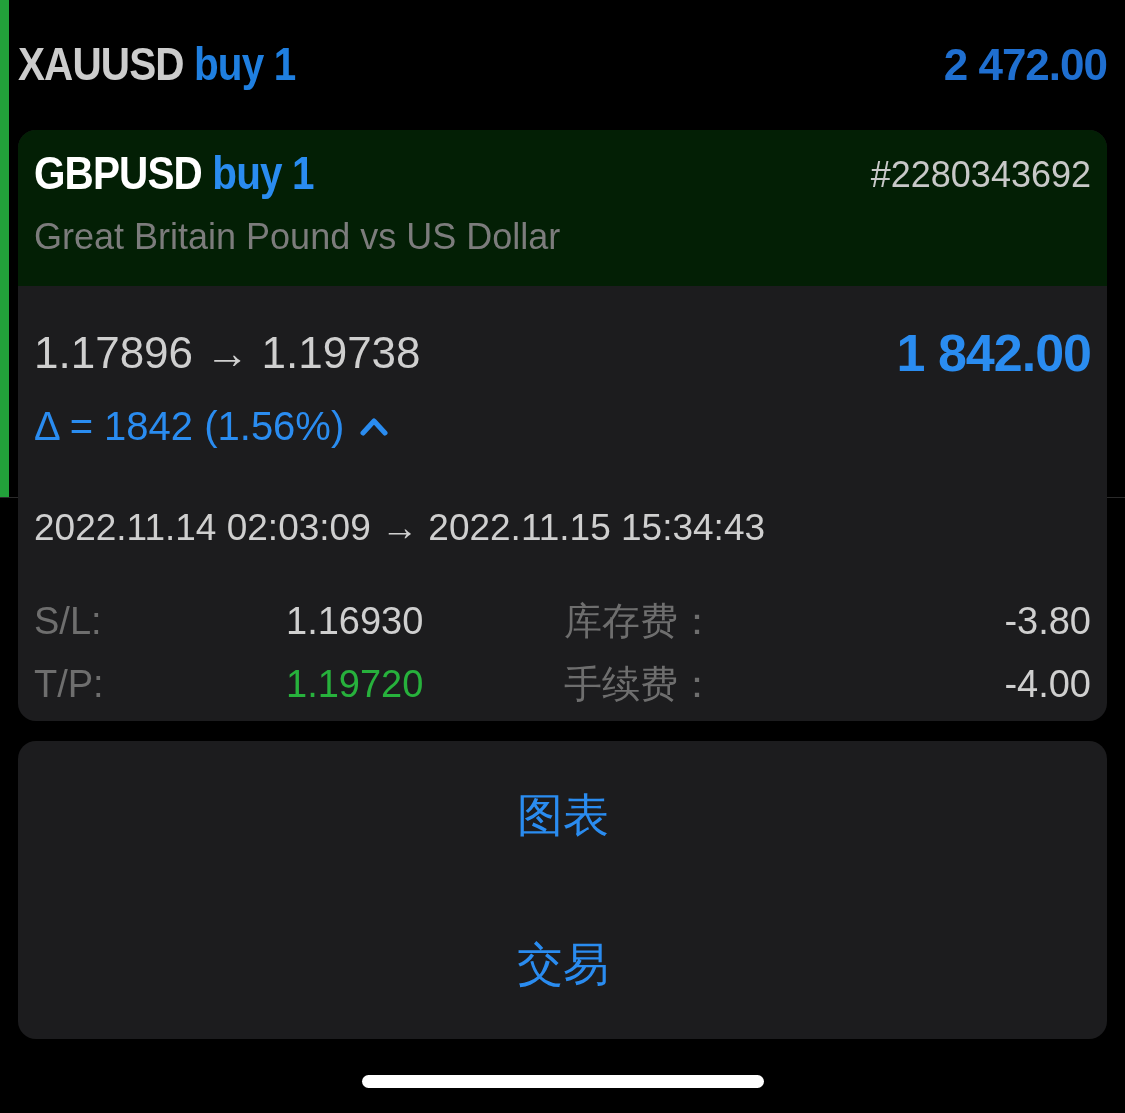 The height and width of the screenshot is (1113, 1125). I want to click on trade-profit: 2 472.00, so click(1025, 64).